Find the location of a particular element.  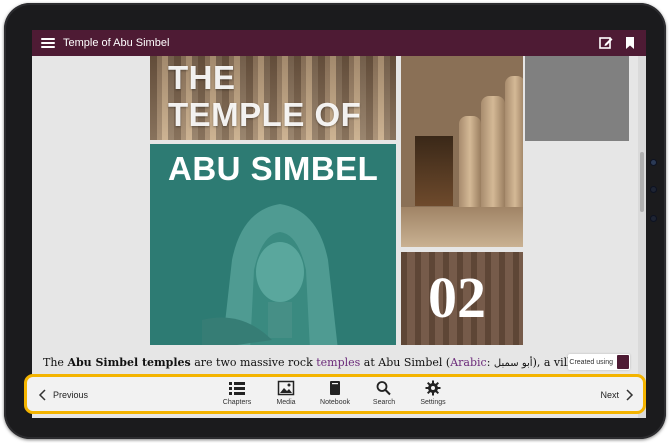

book-logo-icon is located at coordinates (623, 362).